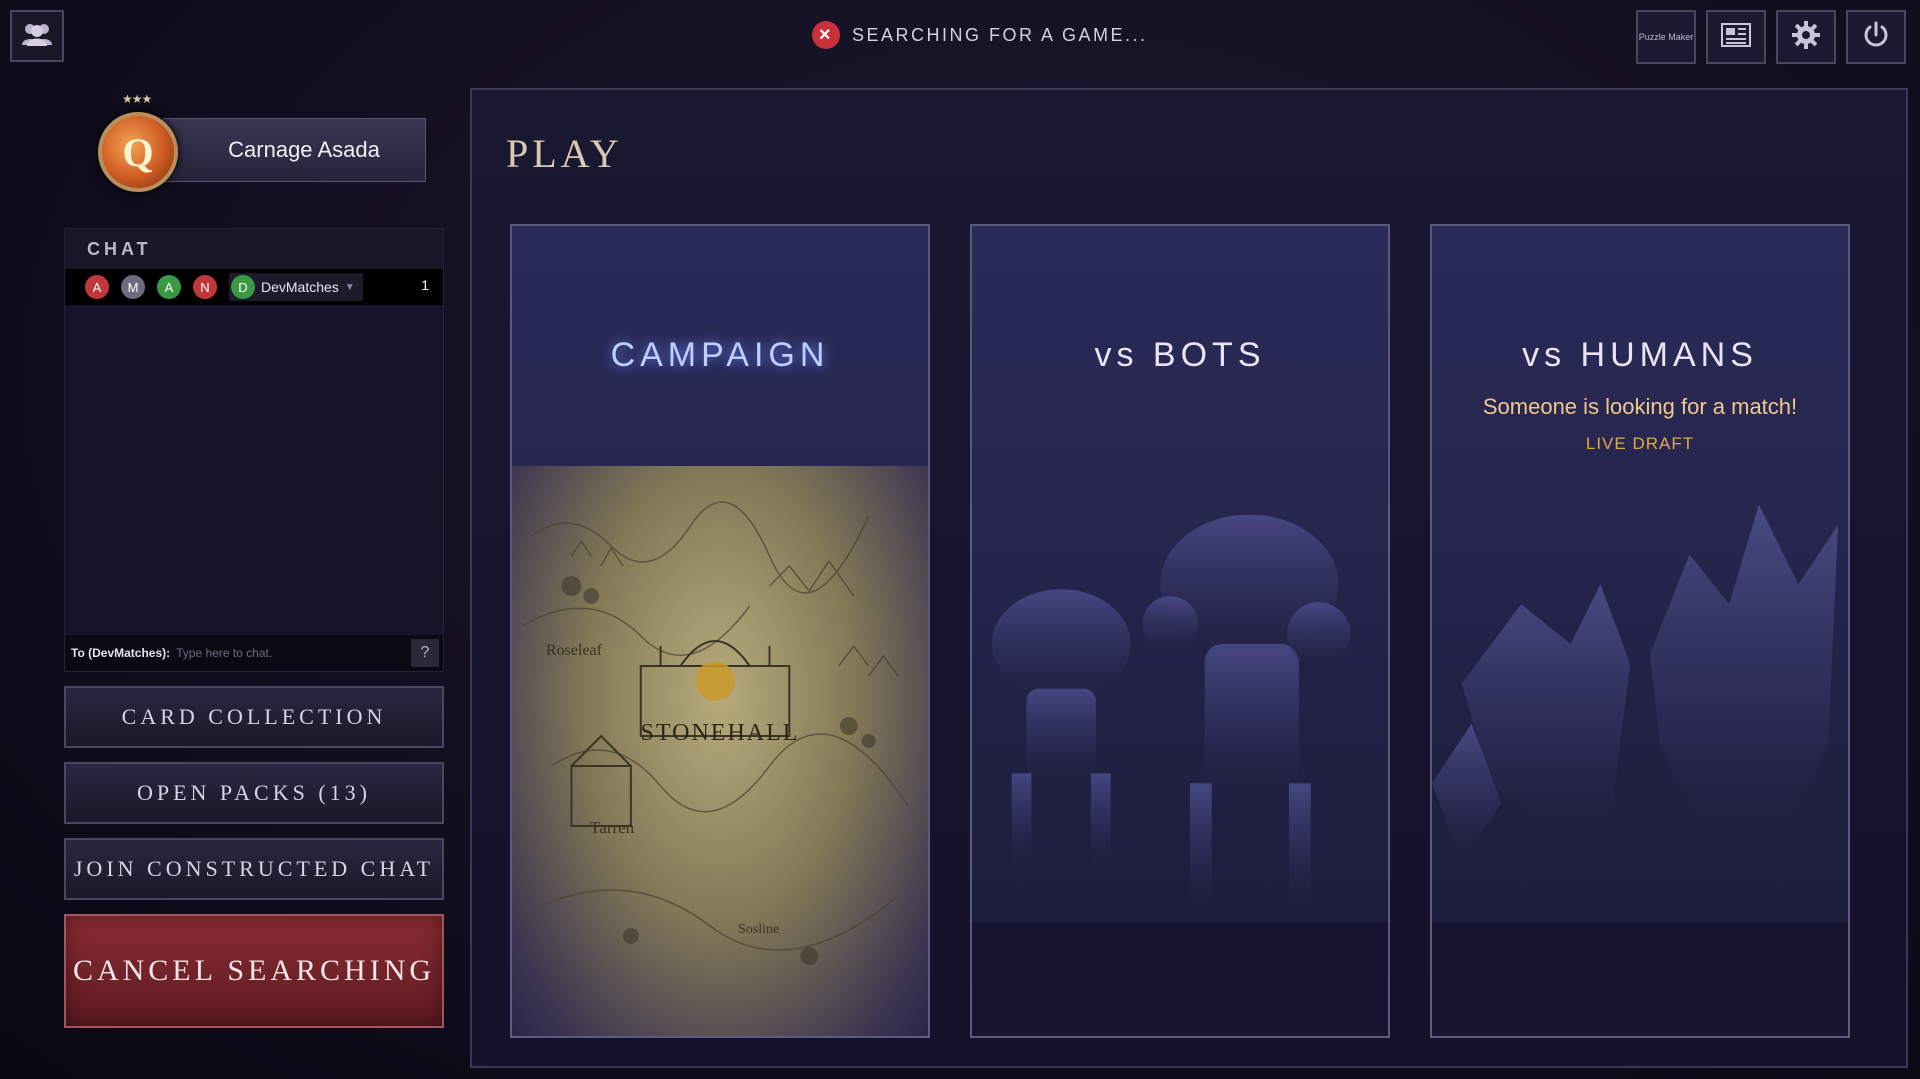  What do you see at coordinates (133, 287) in the screenshot?
I see `chat-channel-m: M` at bounding box center [133, 287].